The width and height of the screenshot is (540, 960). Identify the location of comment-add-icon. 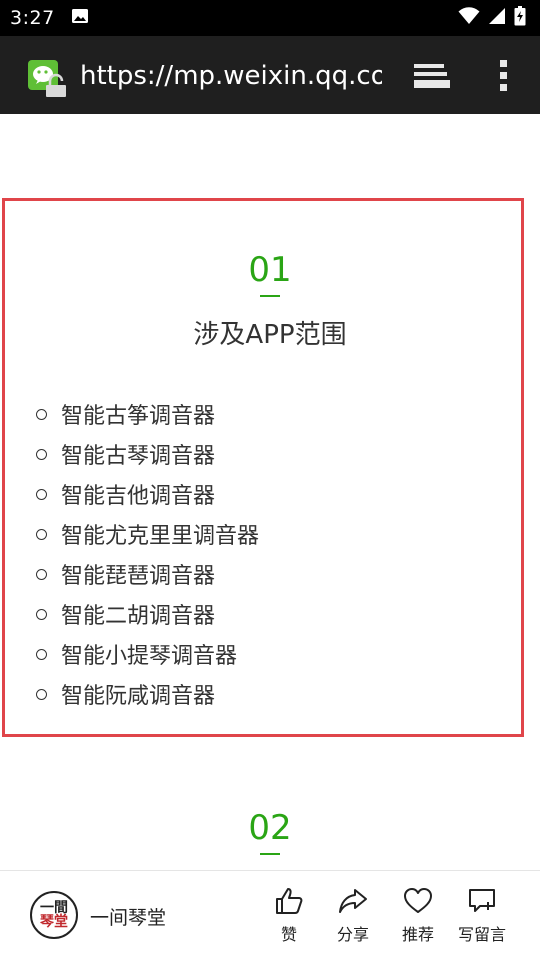
(482, 900).